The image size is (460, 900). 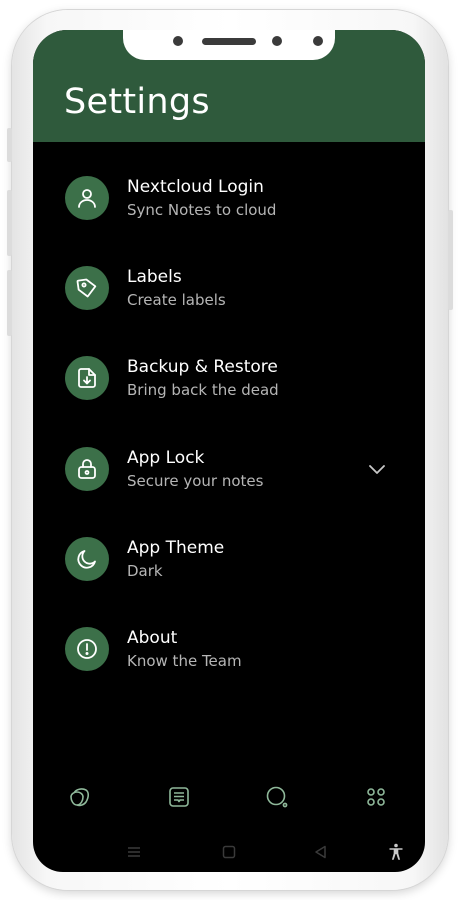 I want to click on setting-title: Nextcloud Login, so click(x=195, y=187).